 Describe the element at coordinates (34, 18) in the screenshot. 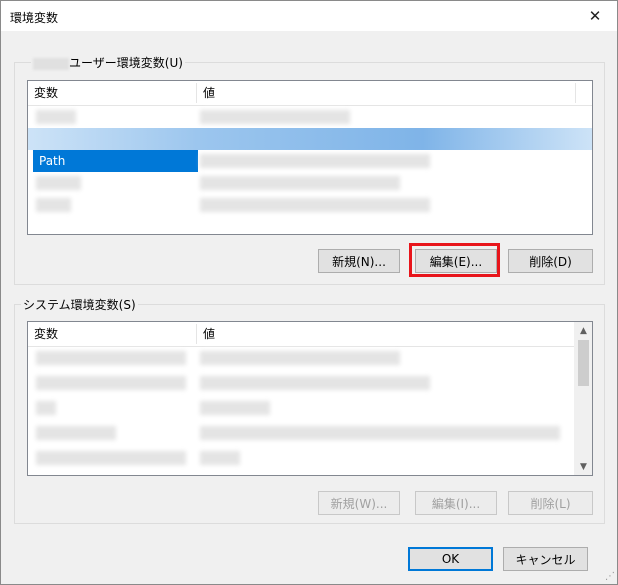

I see `window-title: 環境変数` at that location.